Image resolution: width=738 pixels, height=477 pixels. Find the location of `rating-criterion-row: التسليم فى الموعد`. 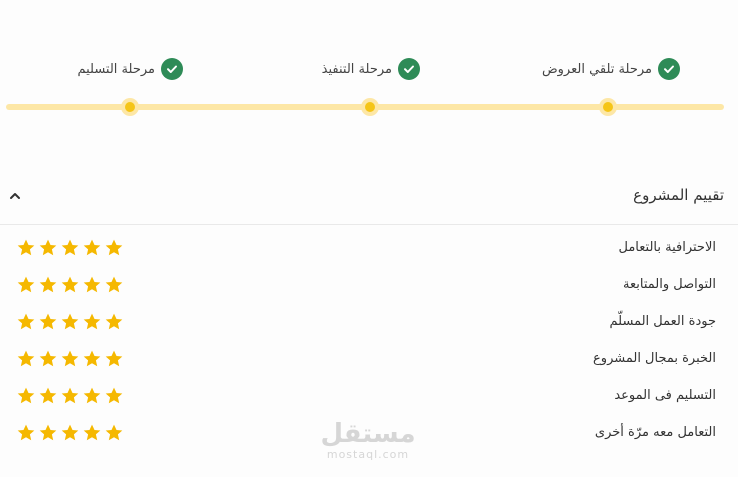

rating-criterion-row: التسليم فى الموعد is located at coordinates (369, 396).